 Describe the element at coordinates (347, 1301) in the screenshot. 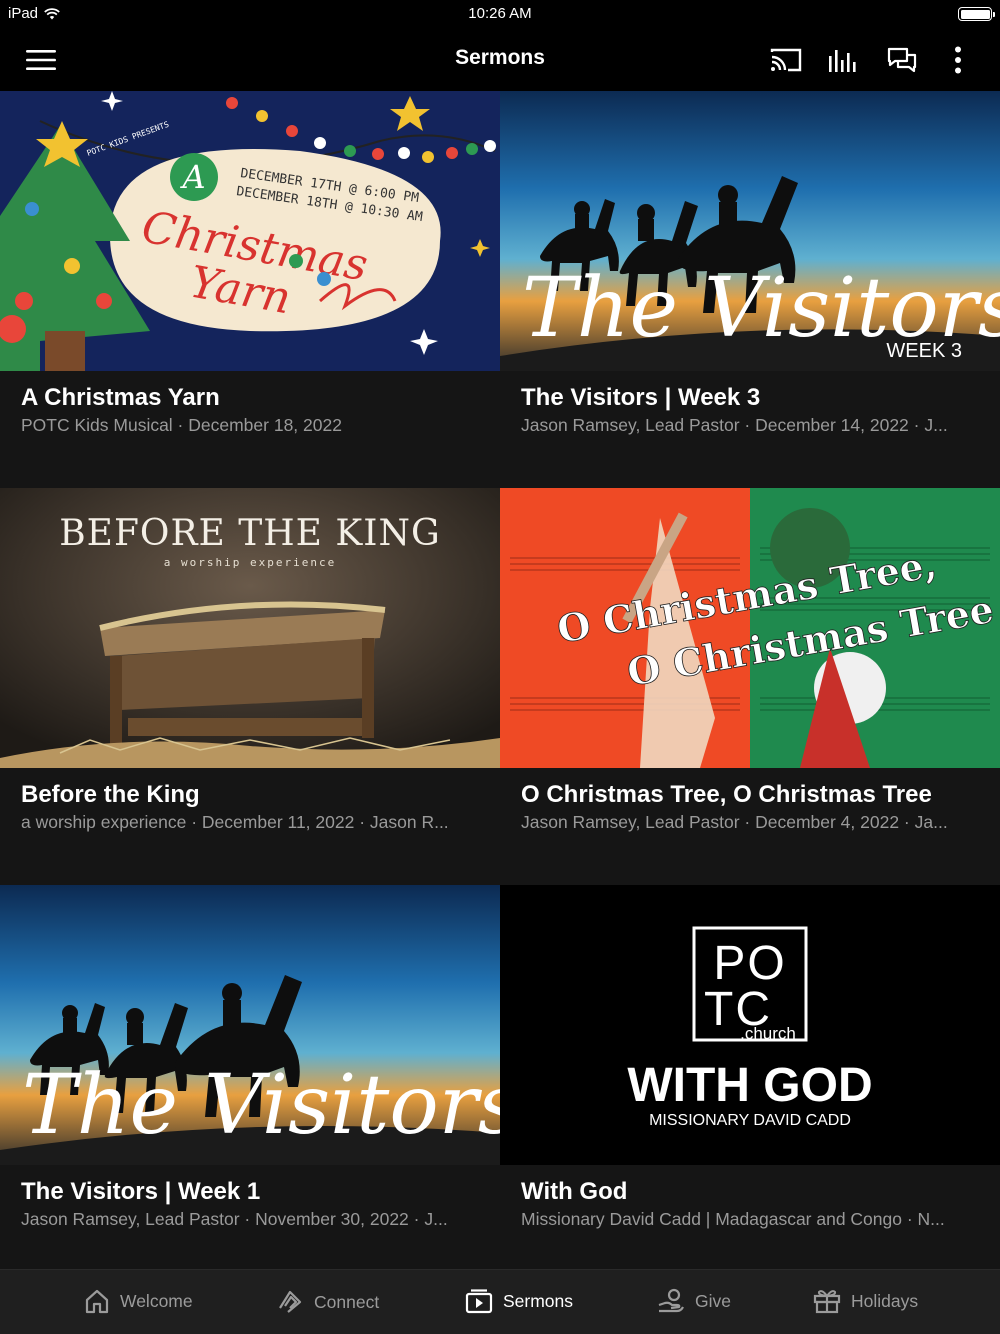

I see `tab-label: Connect` at that location.